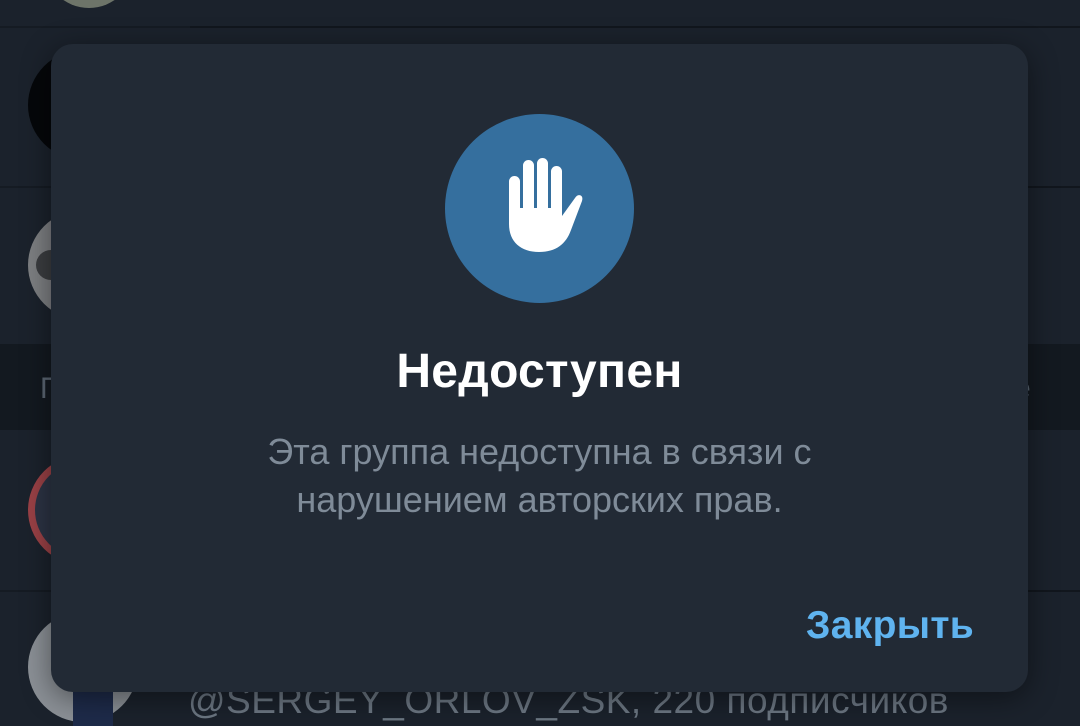  Describe the element at coordinates (546, 205) in the screenshot. I see `hand-stop-icon` at that location.